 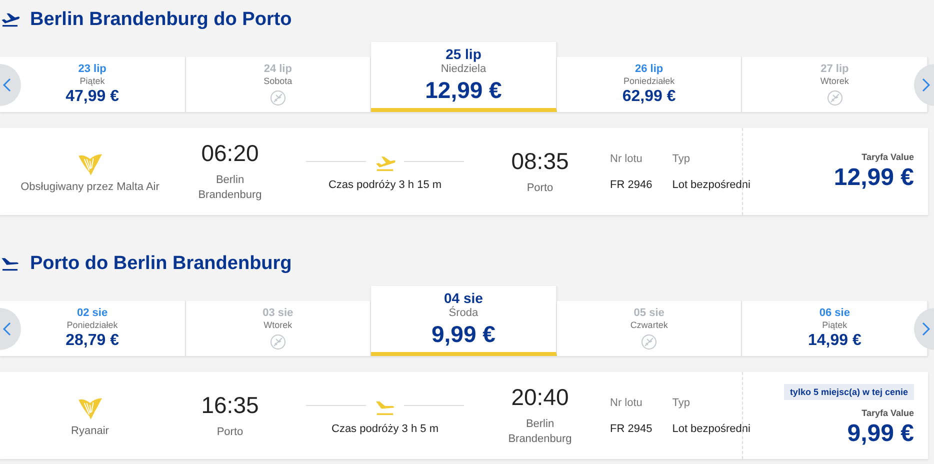 I want to click on weekday-label: Niedziela, so click(x=463, y=69).